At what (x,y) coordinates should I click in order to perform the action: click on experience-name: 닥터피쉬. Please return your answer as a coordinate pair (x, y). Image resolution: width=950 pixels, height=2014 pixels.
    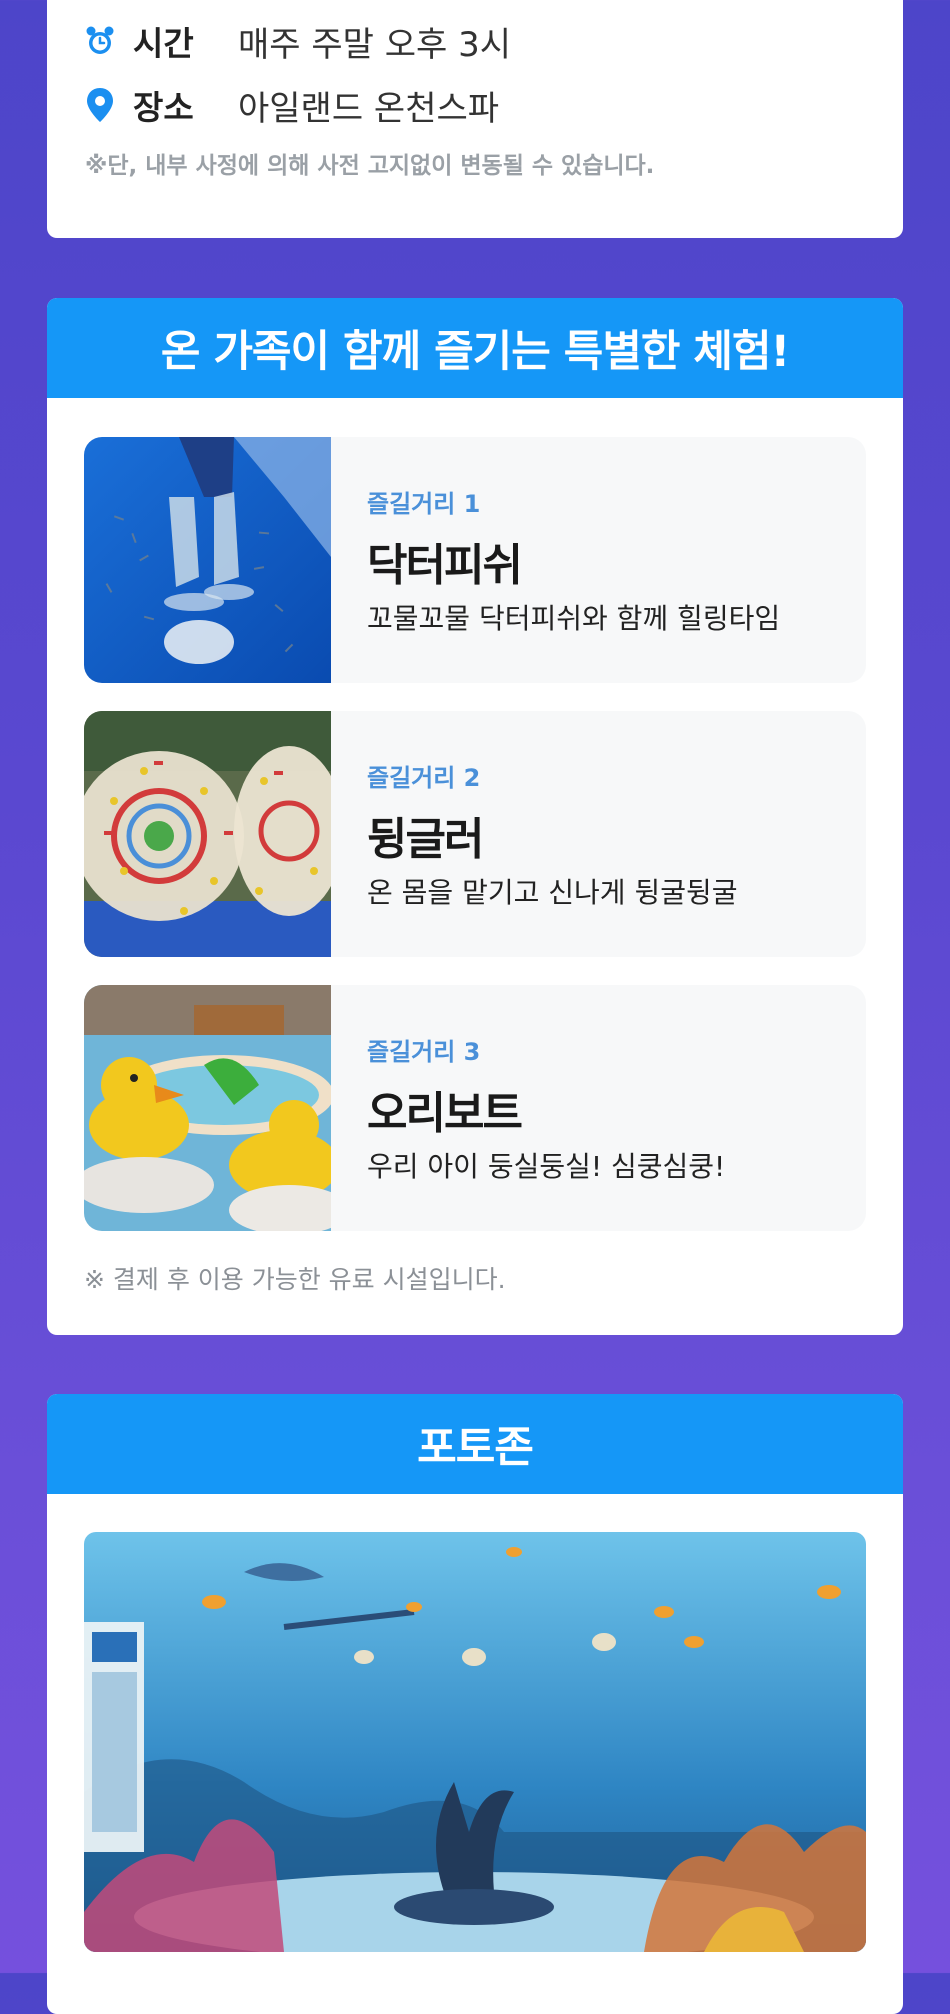
    Looking at the image, I should click on (445, 565).